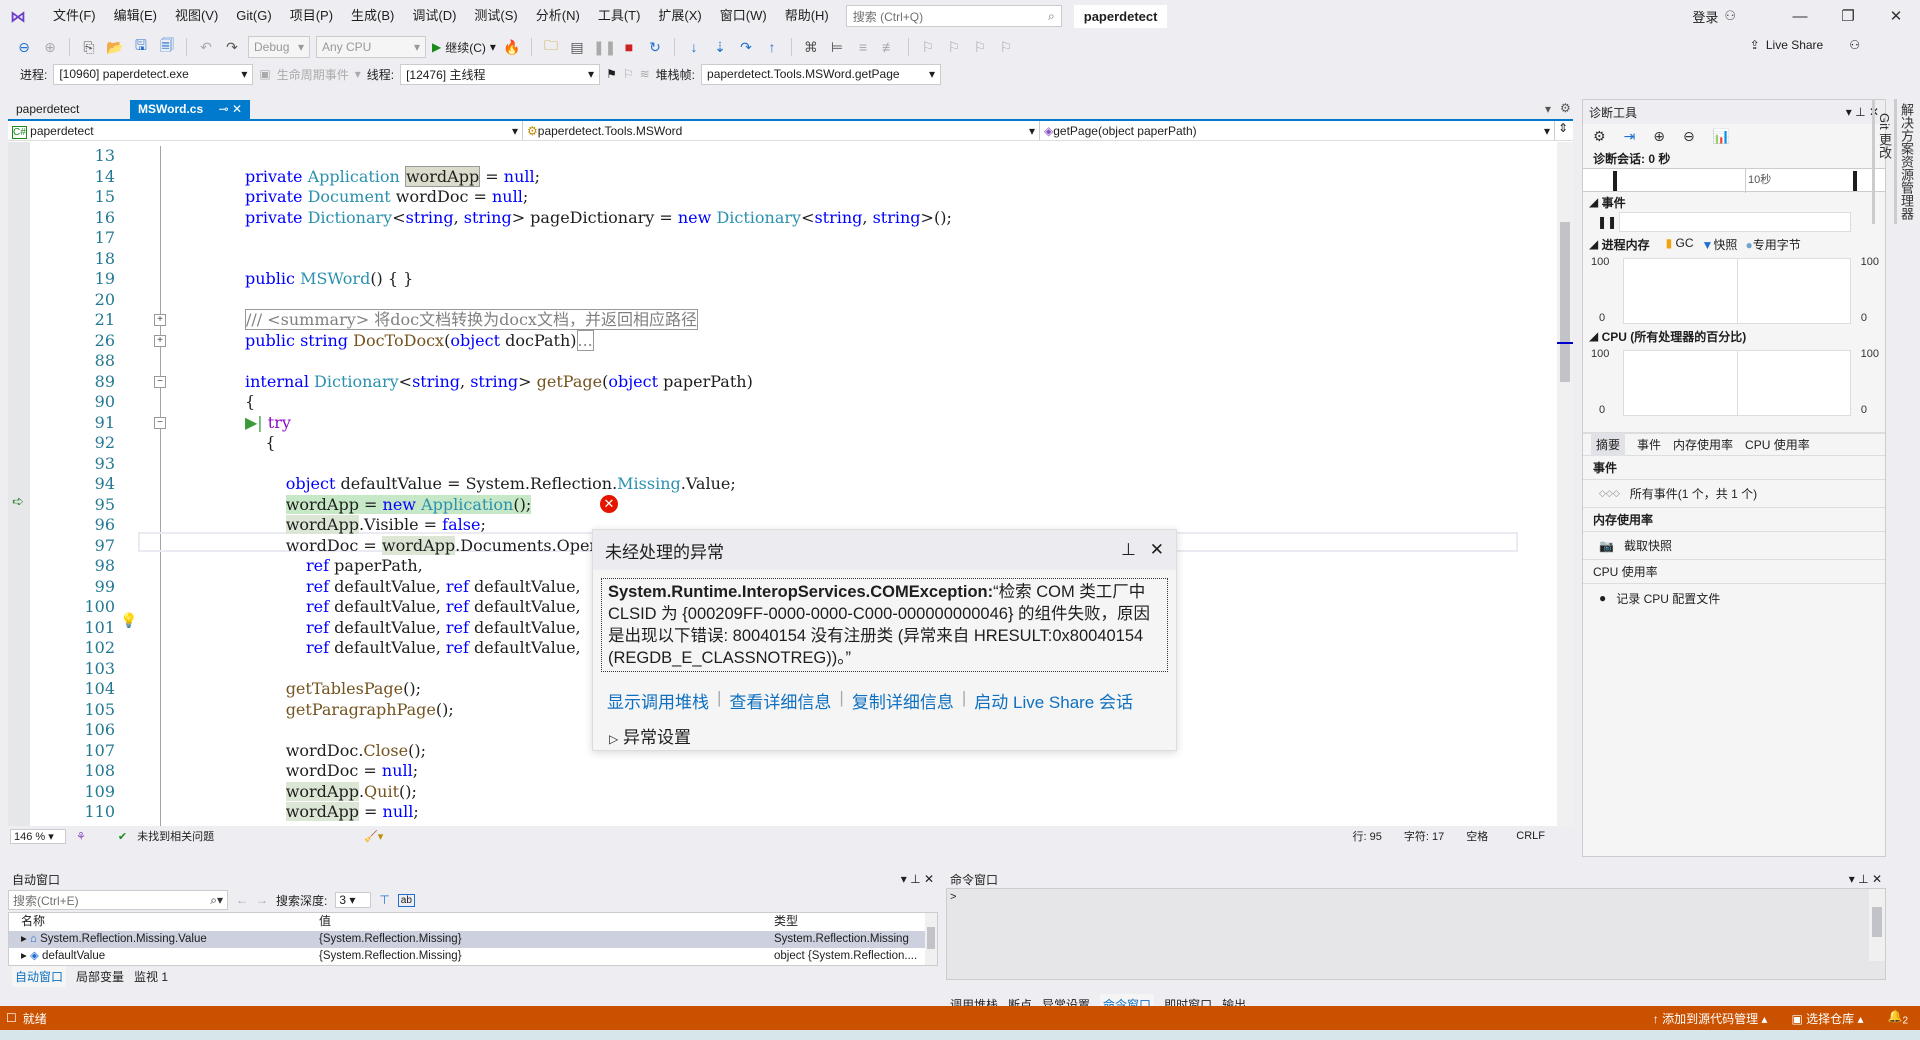 The width and height of the screenshot is (1920, 1040). Describe the element at coordinates (780, 259) in the screenshot. I see `code-line: 18` at that location.